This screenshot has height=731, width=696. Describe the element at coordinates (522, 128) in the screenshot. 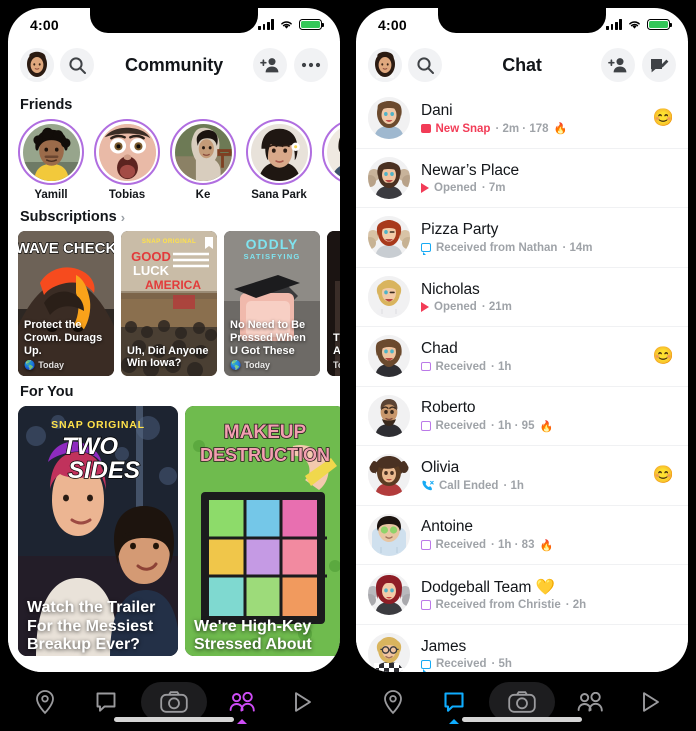

I see `status-meta: · 2m · 178` at that location.